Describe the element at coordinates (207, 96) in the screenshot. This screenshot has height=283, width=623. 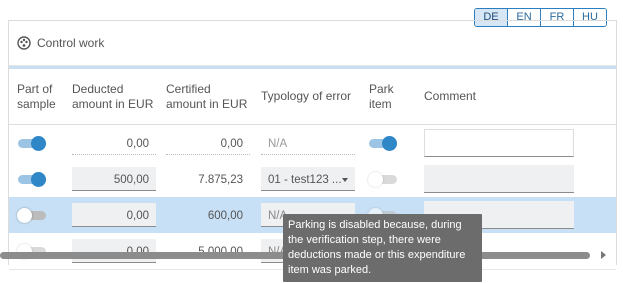
I see `column-certified: Certified amount in EUR` at that location.